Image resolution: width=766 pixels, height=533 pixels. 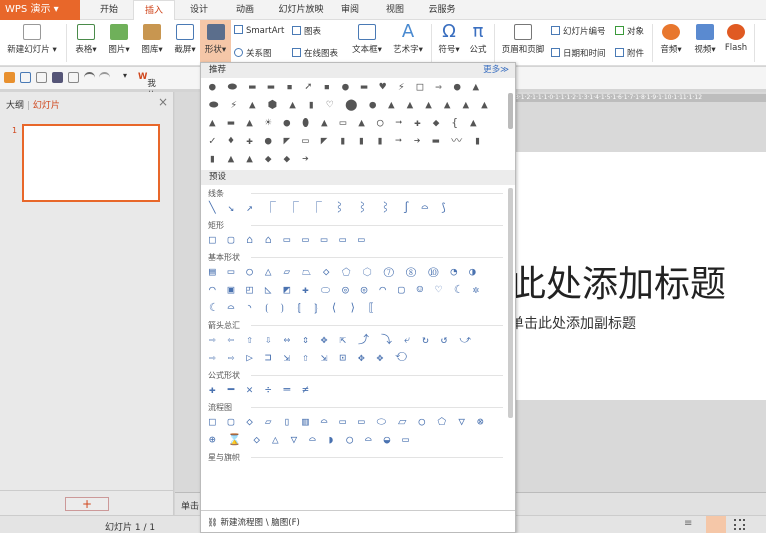 What do you see at coordinates (358, 406) in the screenshot?
I see `section-label-flowchart: 流程图` at bounding box center [358, 406].